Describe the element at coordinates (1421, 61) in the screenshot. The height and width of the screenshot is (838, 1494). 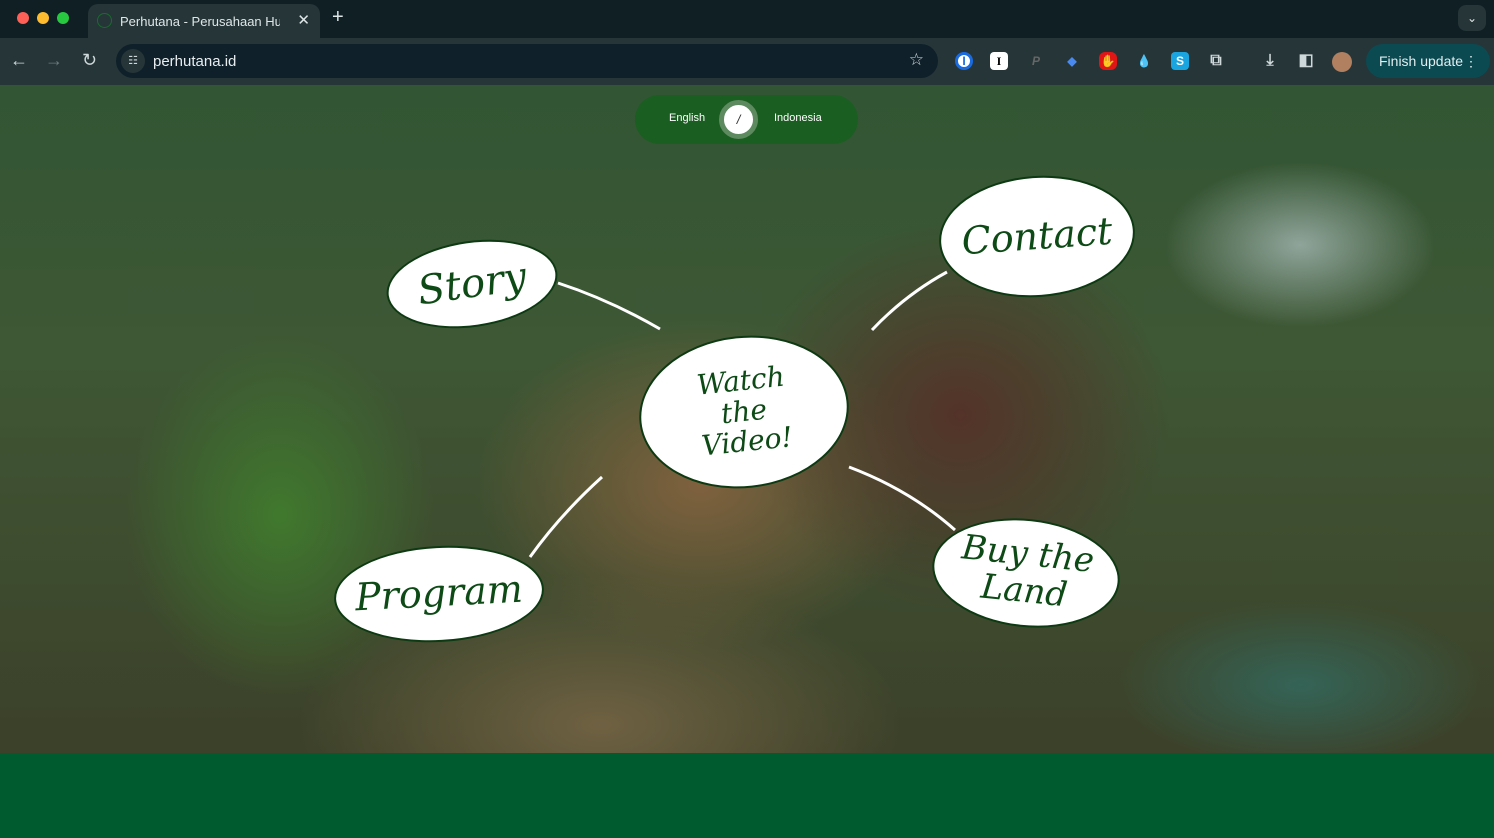
I see `finish-update-label: Finish update` at that location.